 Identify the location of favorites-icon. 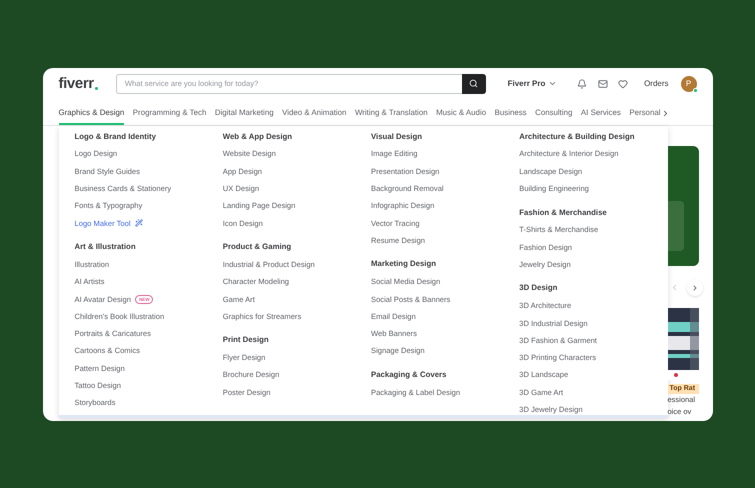
(623, 83).